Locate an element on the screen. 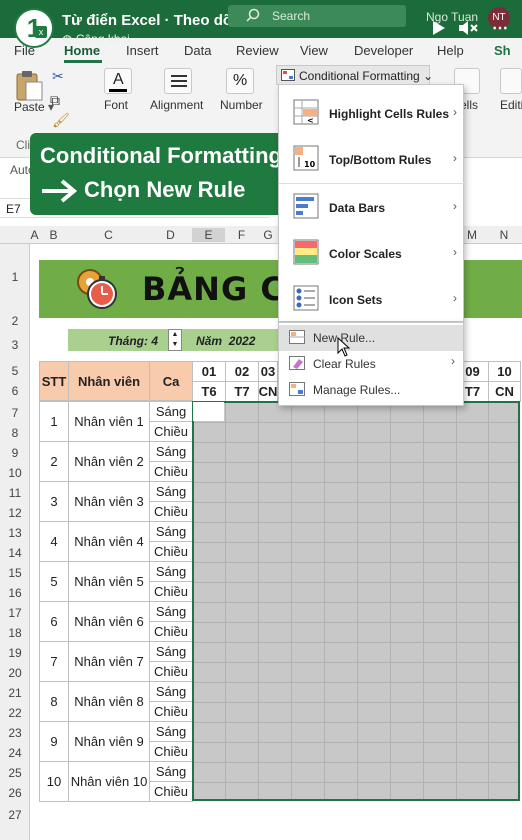  employee-name-cell: Nhân viên 4 is located at coordinates (109, 541).